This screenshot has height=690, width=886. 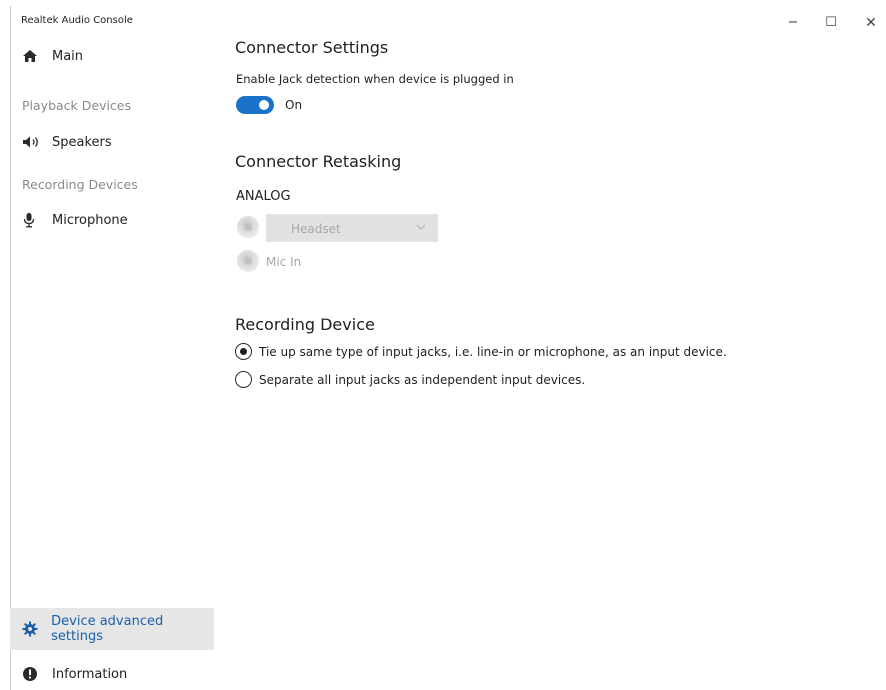 I want to click on jack2-label: Mic In, so click(x=284, y=262).